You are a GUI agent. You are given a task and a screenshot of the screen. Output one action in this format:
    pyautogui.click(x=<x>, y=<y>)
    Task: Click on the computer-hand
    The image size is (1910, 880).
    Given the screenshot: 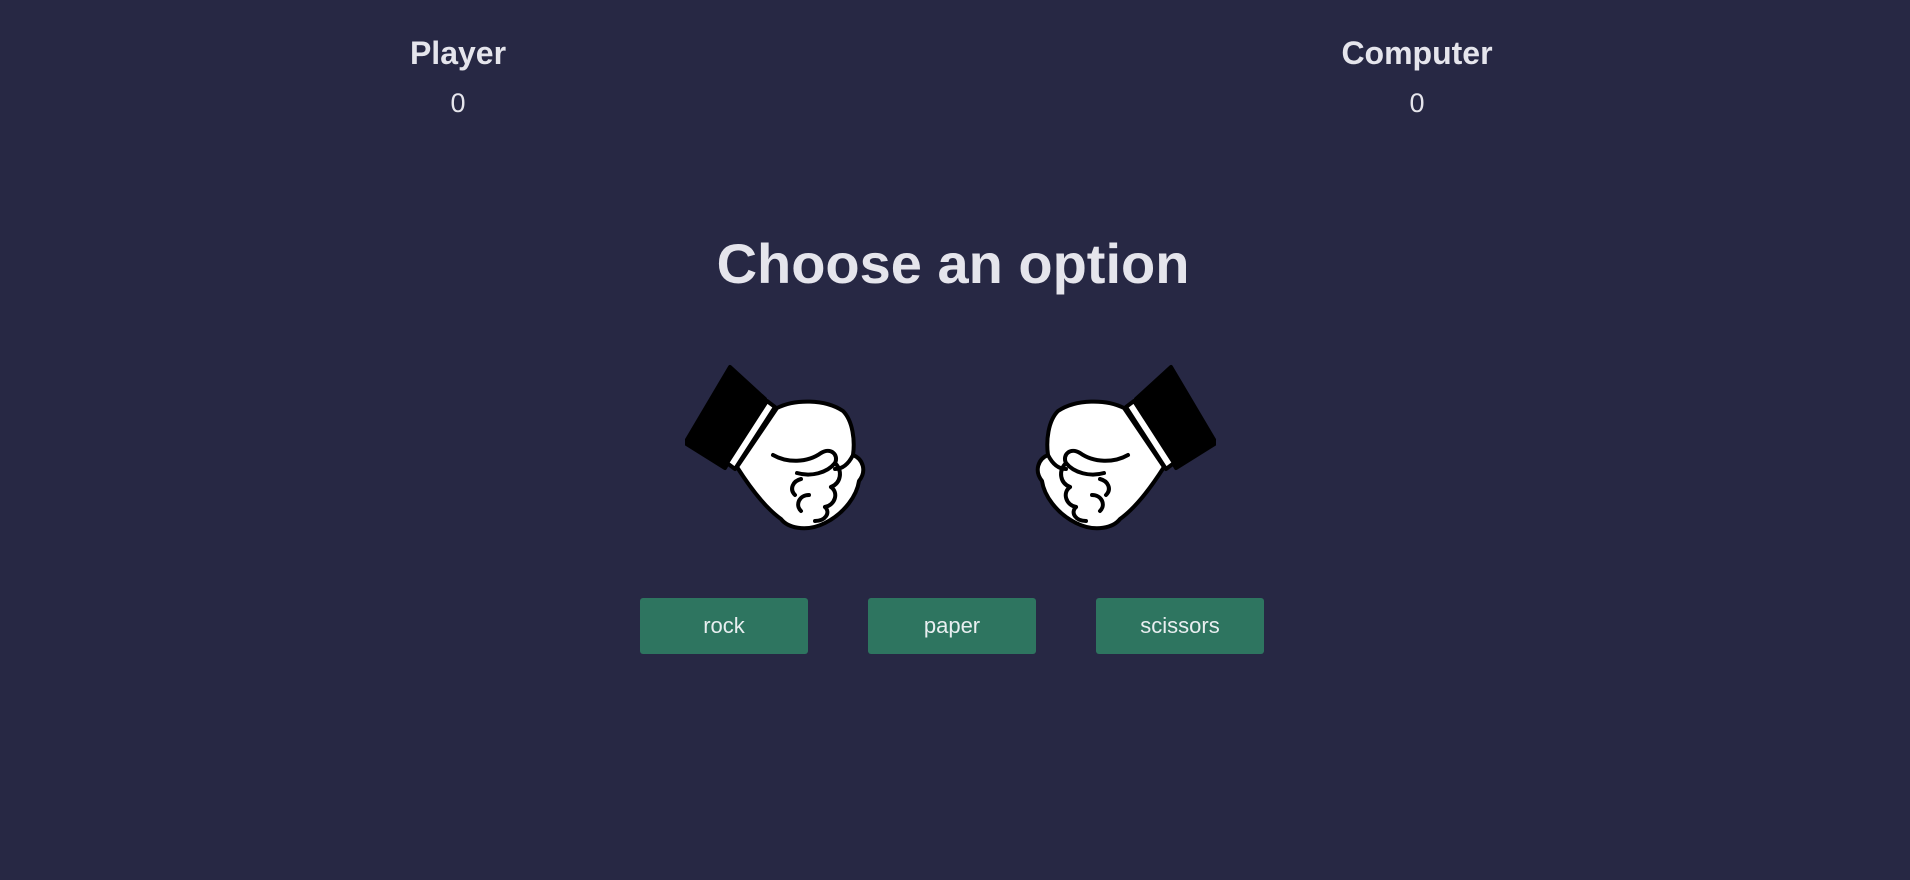 What is the action you would take?
    pyautogui.click(x=1121, y=448)
    